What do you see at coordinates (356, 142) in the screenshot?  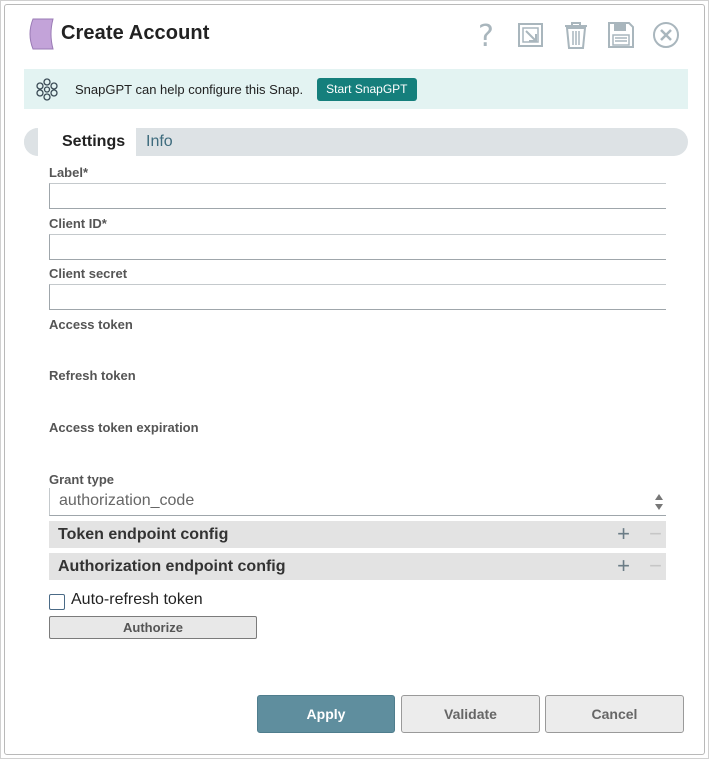 I see `tab-bar: Settings Info` at bounding box center [356, 142].